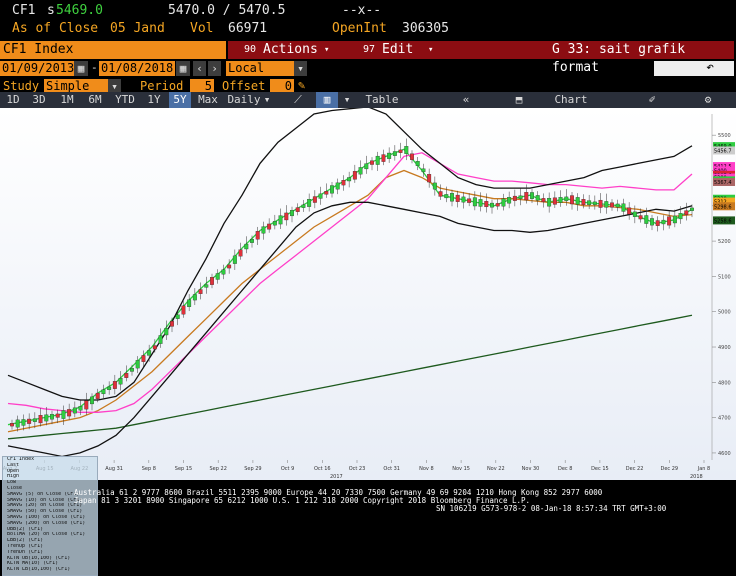 The width and height of the screenshot is (736, 576). Describe the element at coordinates (652, 100) in the screenshot. I see `edit-chart-icon: ✐` at that location.